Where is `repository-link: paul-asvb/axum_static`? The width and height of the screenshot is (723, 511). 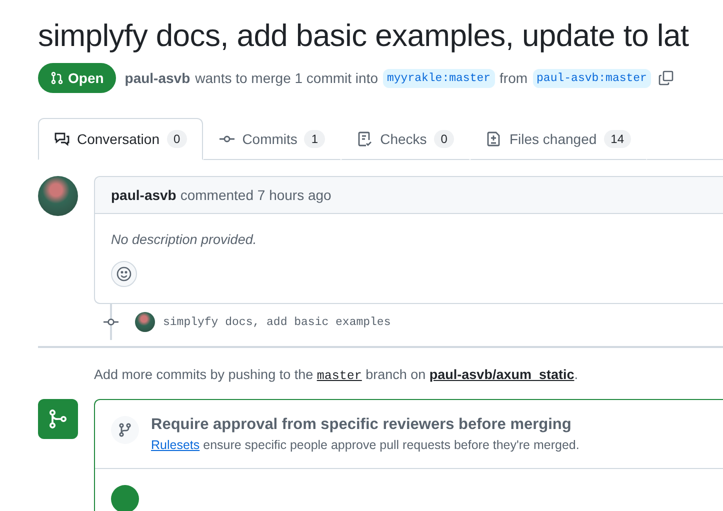
repository-link: paul-asvb/axum_static is located at coordinates (501, 374).